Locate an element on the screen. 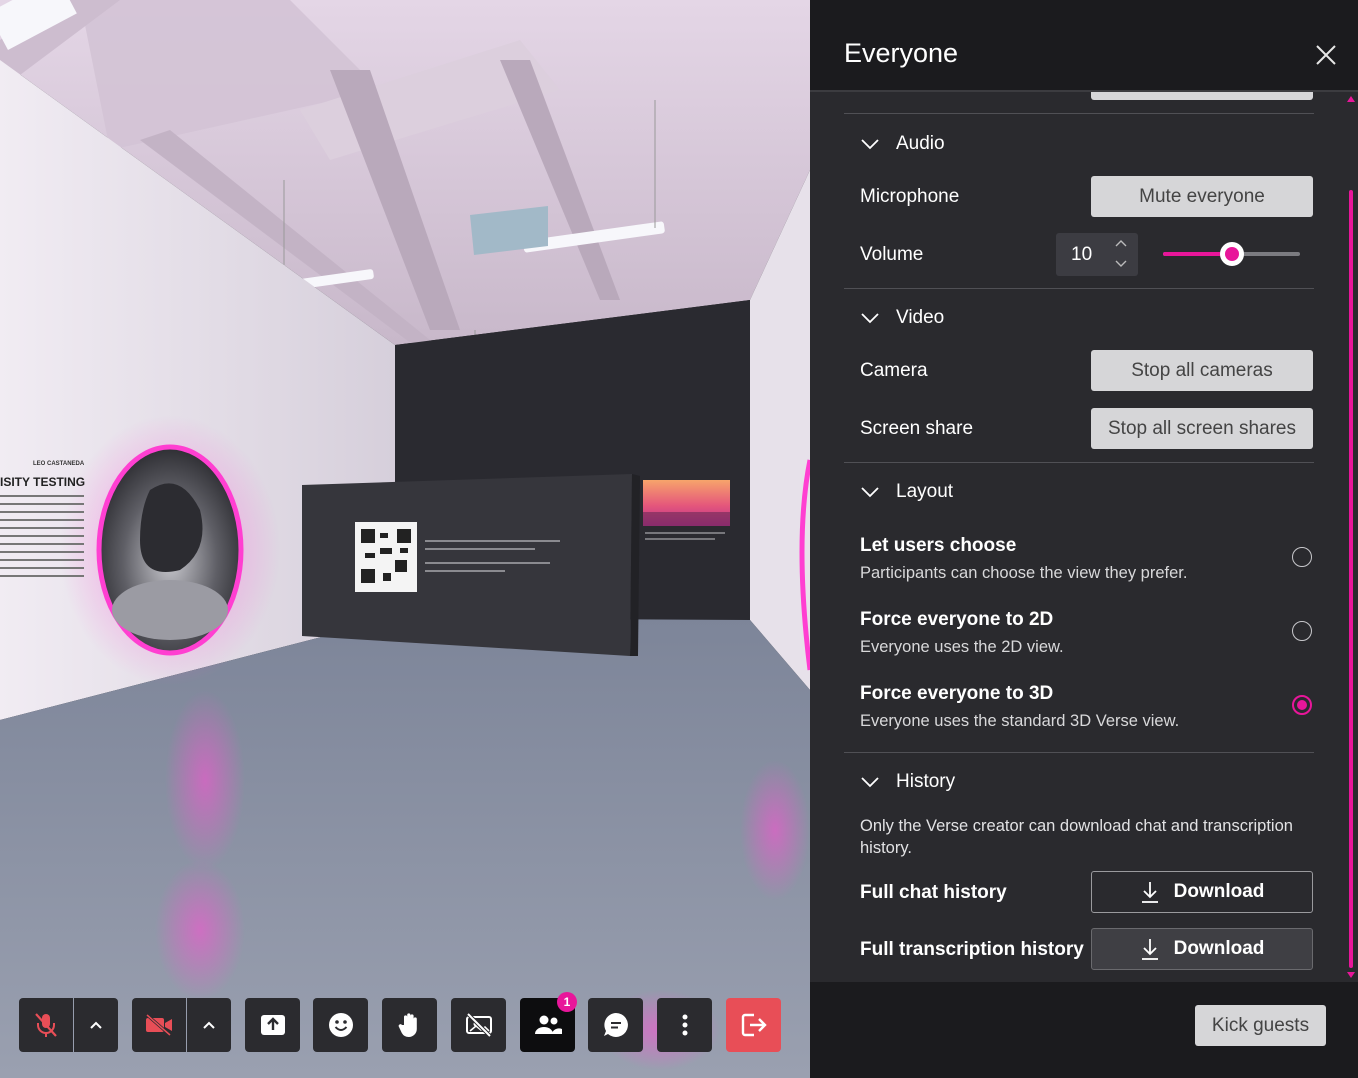 This screenshot has width=1358, height=1078. chat-icon is located at coordinates (615, 1025).